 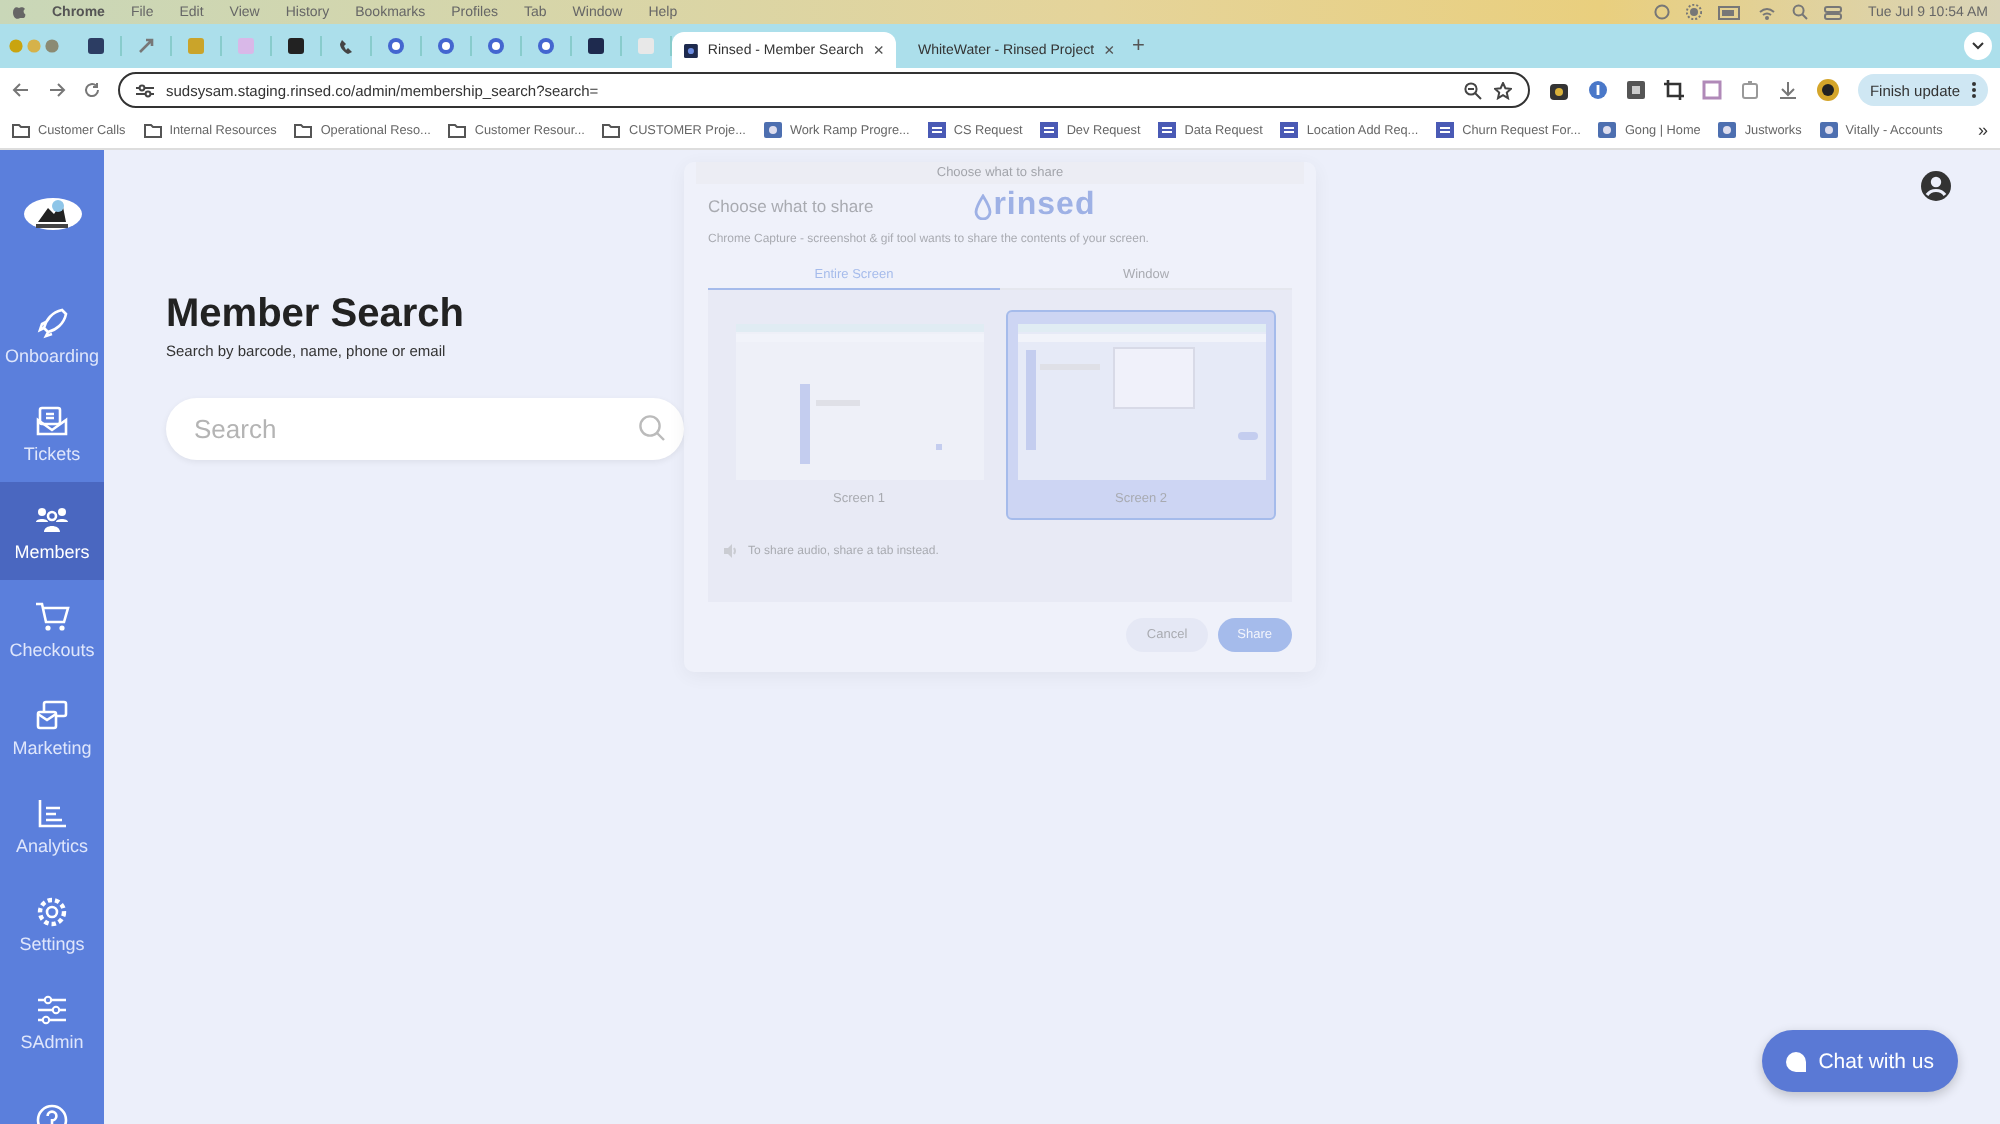 What do you see at coordinates (1729, 12) in the screenshot?
I see `battery-icon` at bounding box center [1729, 12].